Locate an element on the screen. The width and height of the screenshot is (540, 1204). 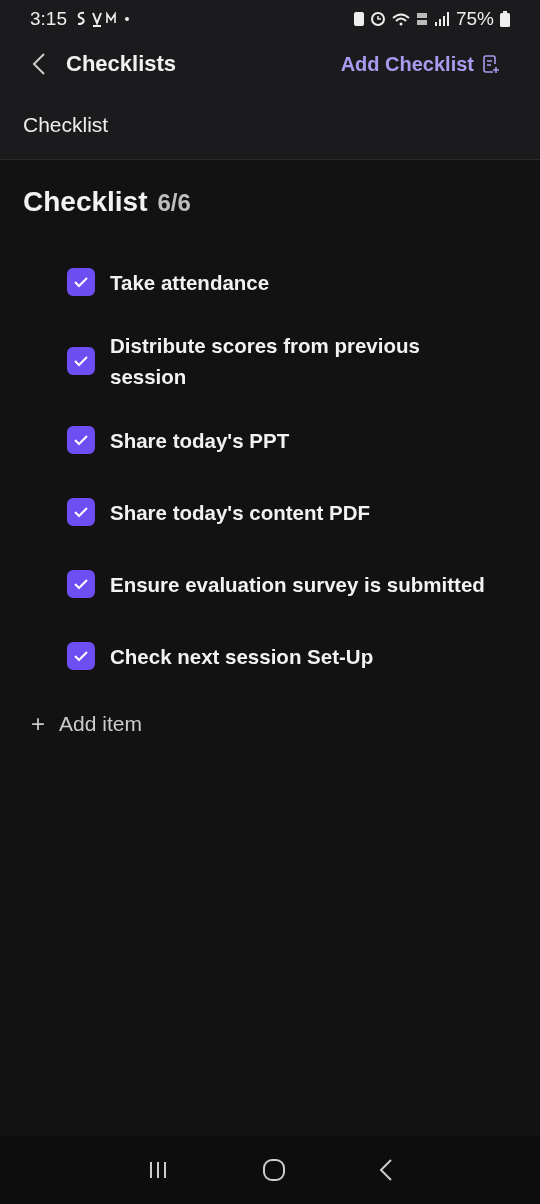
add-checklist-button: Add Checklist is located at coordinates (420, 64).